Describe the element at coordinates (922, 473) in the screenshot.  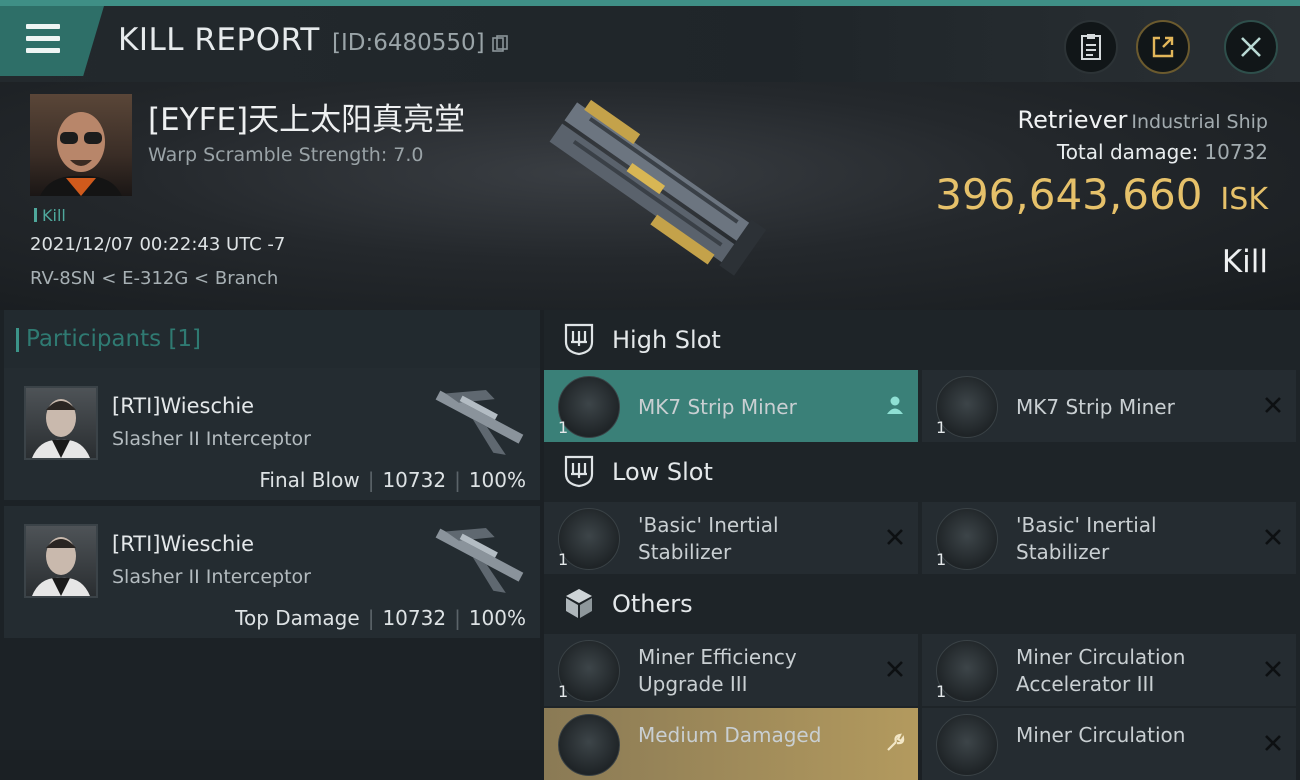
I see `low-slot-header: Low Slot` at that location.